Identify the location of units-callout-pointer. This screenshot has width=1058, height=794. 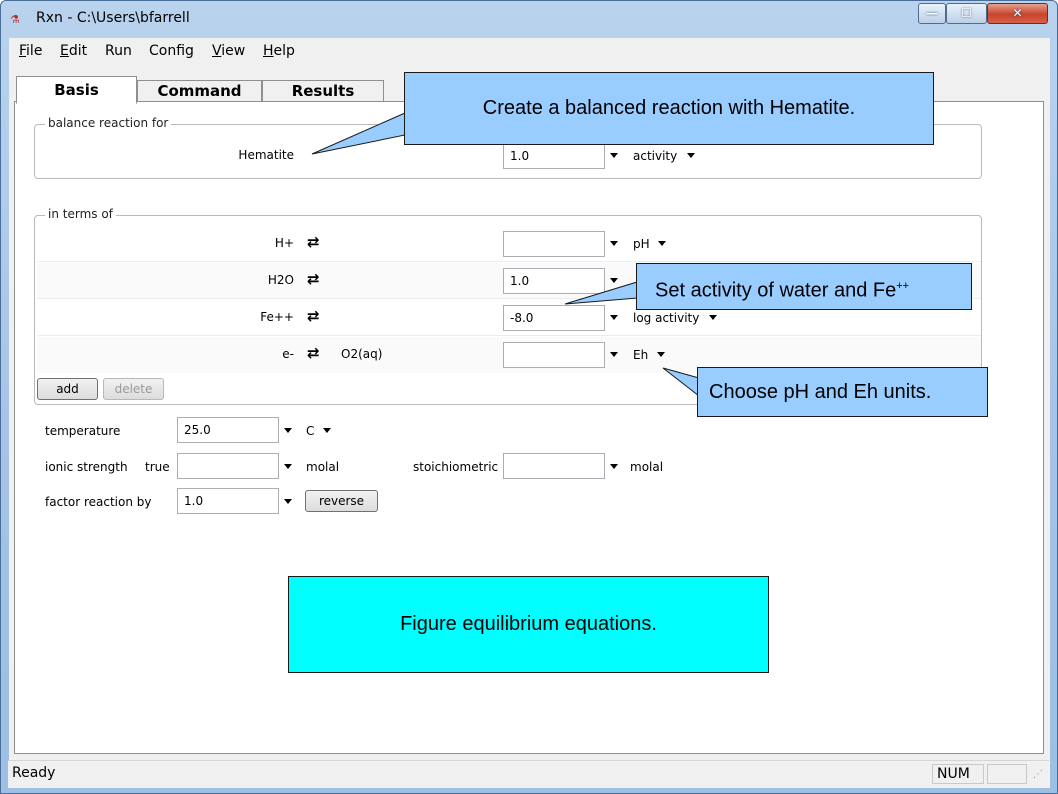
(681, 382).